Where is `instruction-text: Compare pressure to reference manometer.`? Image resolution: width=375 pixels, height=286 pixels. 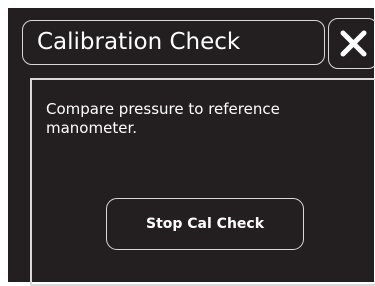 instruction-text: Compare pressure to reference manometer. is located at coordinates (163, 118).